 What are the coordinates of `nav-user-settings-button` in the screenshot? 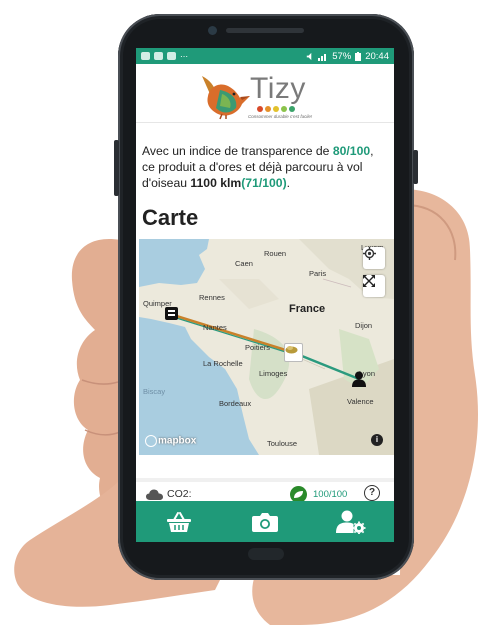 It's located at (351, 522).